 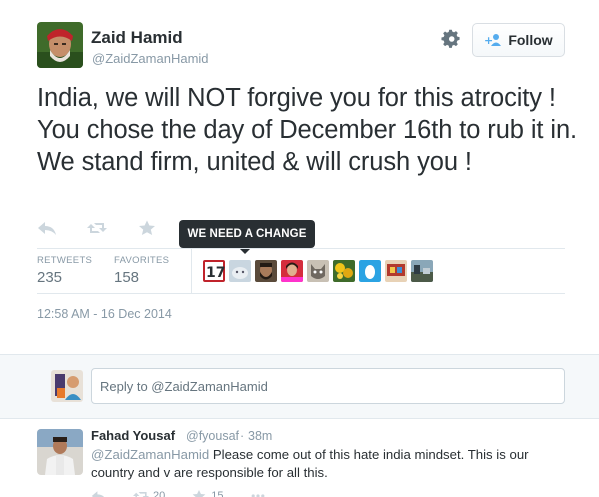 What do you see at coordinates (67, 386) in the screenshot?
I see `current-user-avatar` at bounding box center [67, 386].